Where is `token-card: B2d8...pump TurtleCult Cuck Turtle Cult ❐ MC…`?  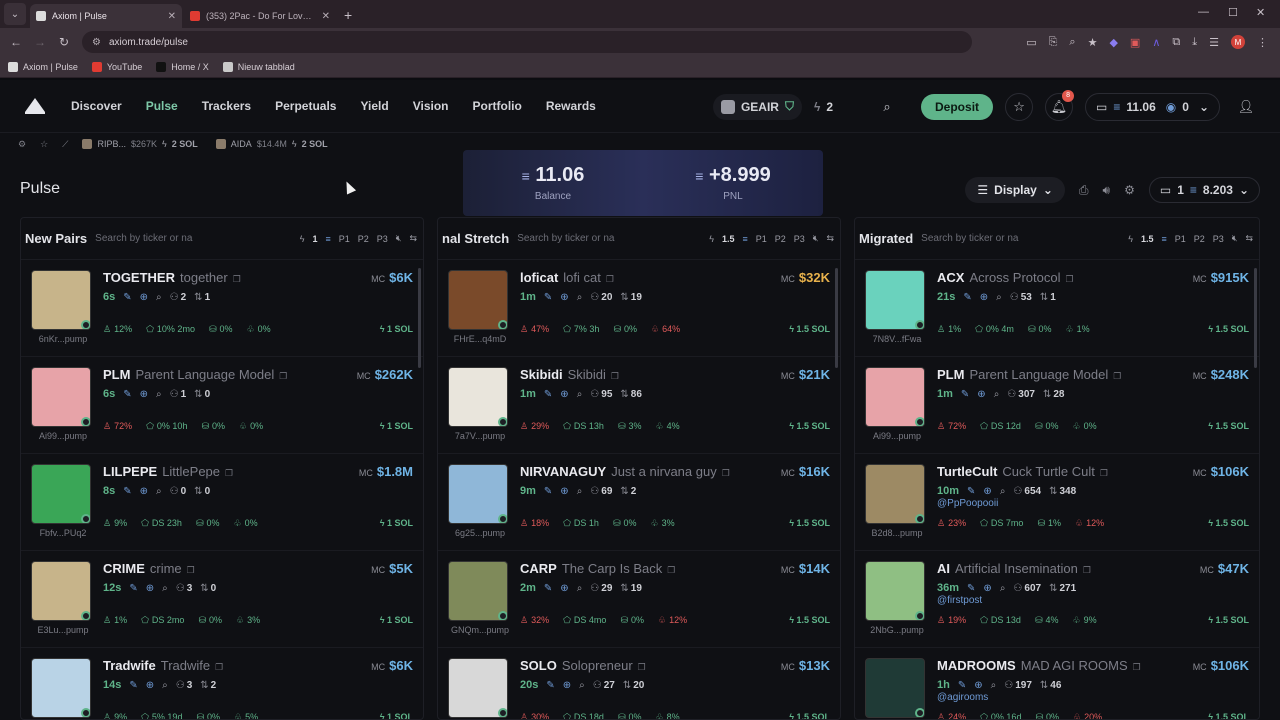 token-card: B2d8...pump TurtleCult Cuck Turtle Cult ❐ MC… is located at coordinates (1057, 502).